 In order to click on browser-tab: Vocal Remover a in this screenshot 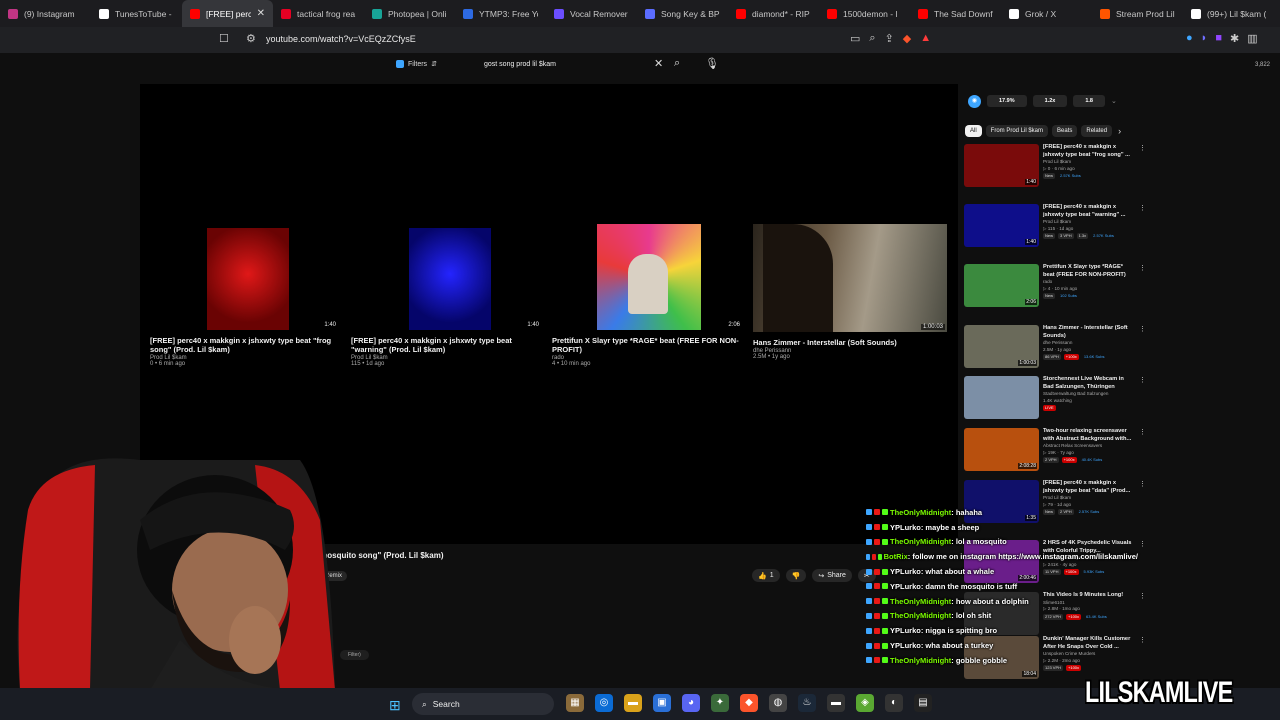, I will do `click(591, 13)`.